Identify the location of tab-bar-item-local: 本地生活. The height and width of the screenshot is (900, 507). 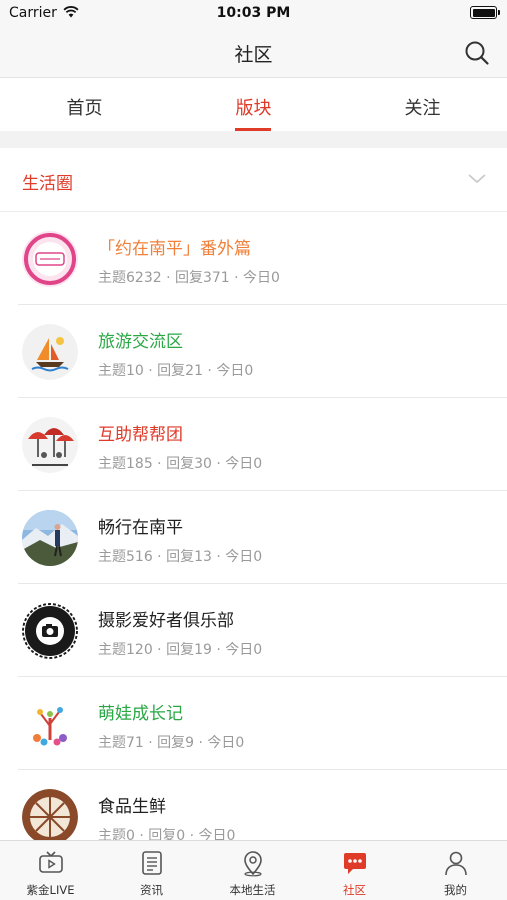
(252, 870).